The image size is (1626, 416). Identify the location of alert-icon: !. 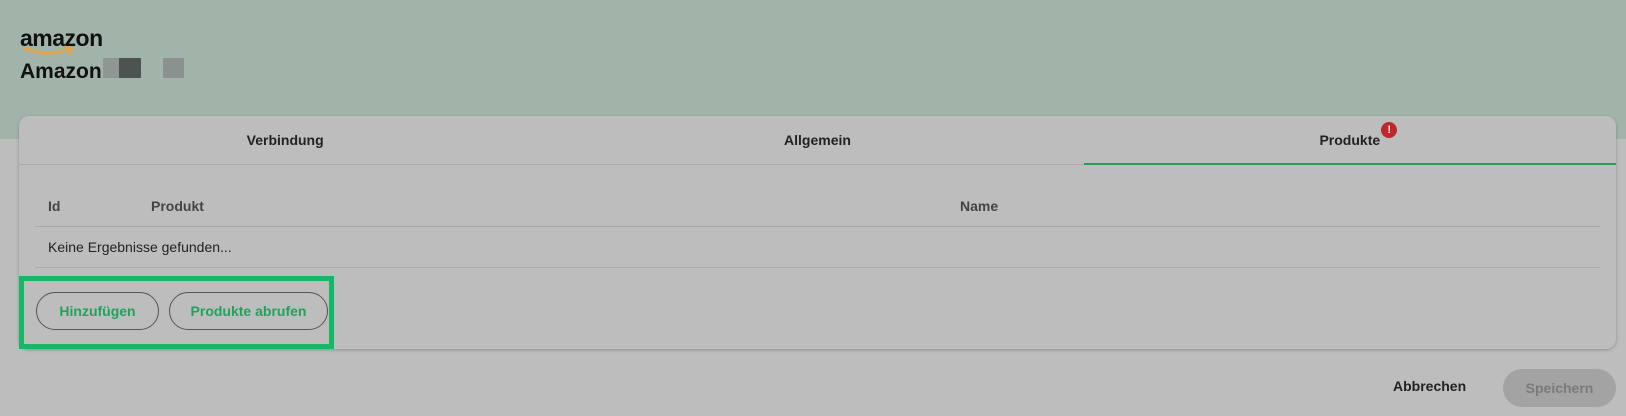
(1389, 130).